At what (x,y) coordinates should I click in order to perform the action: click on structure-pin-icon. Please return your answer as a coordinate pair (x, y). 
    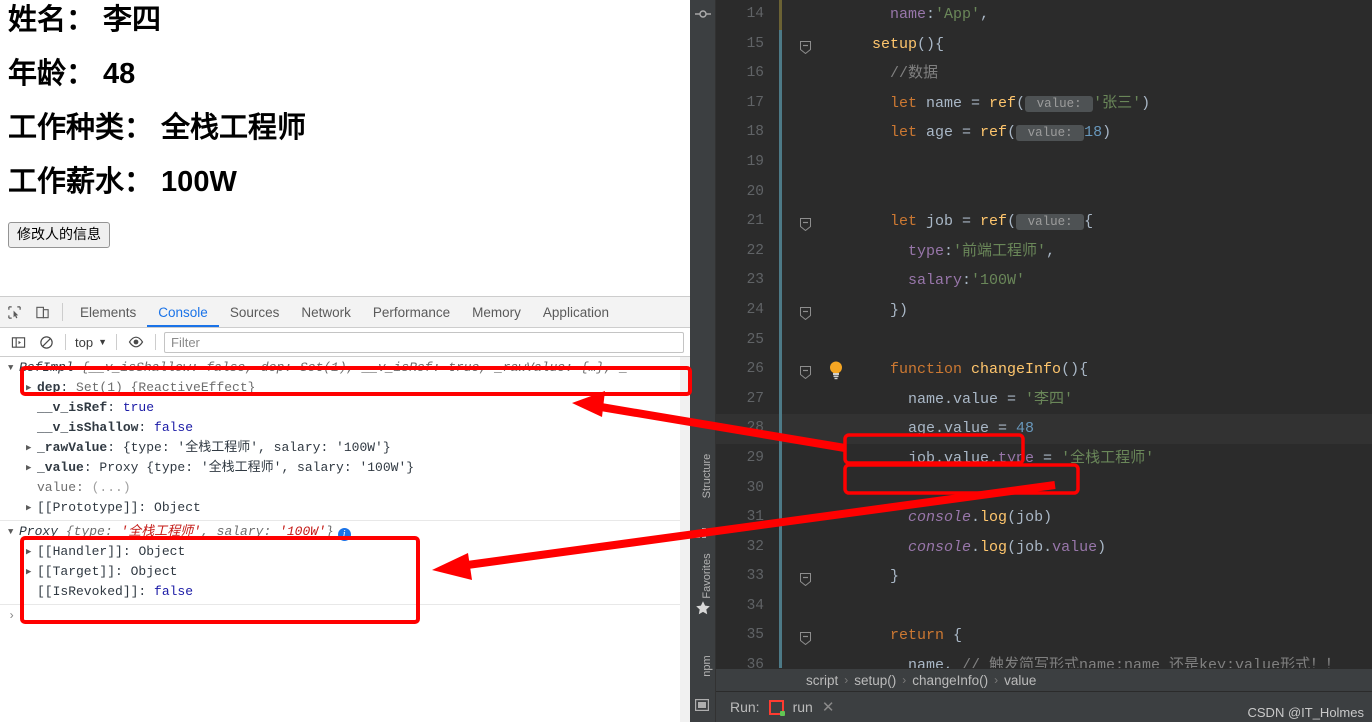
    Looking at the image, I should click on (703, 14).